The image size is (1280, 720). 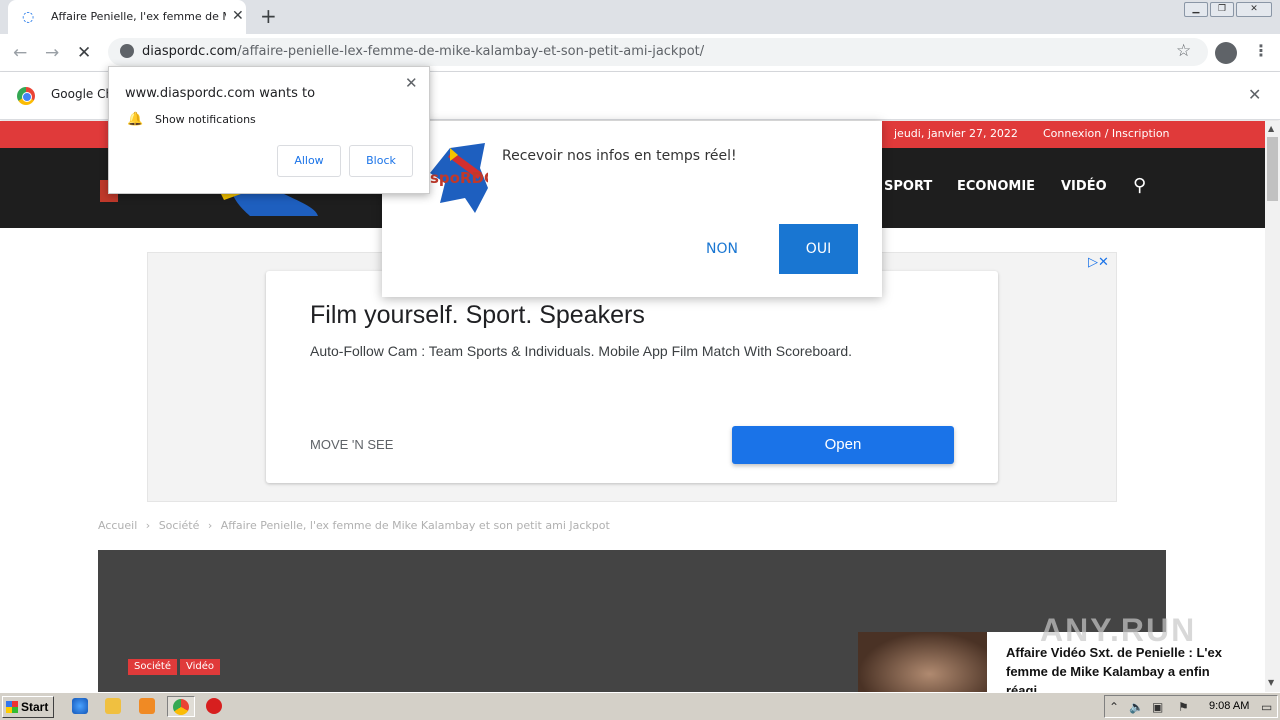 What do you see at coordinates (220, 93) in the screenshot?
I see `permission-title: www.diaspordc.com wants to` at bounding box center [220, 93].